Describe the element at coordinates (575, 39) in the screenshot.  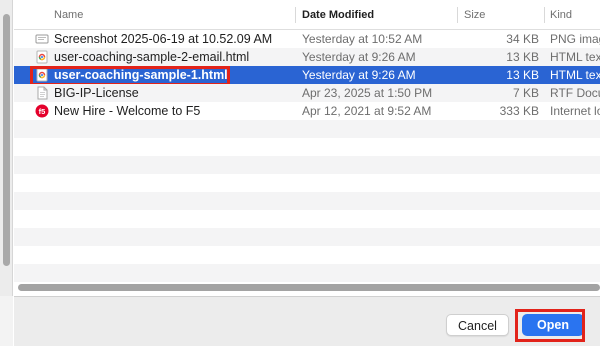
I see `file-kind: PNG image` at that location.